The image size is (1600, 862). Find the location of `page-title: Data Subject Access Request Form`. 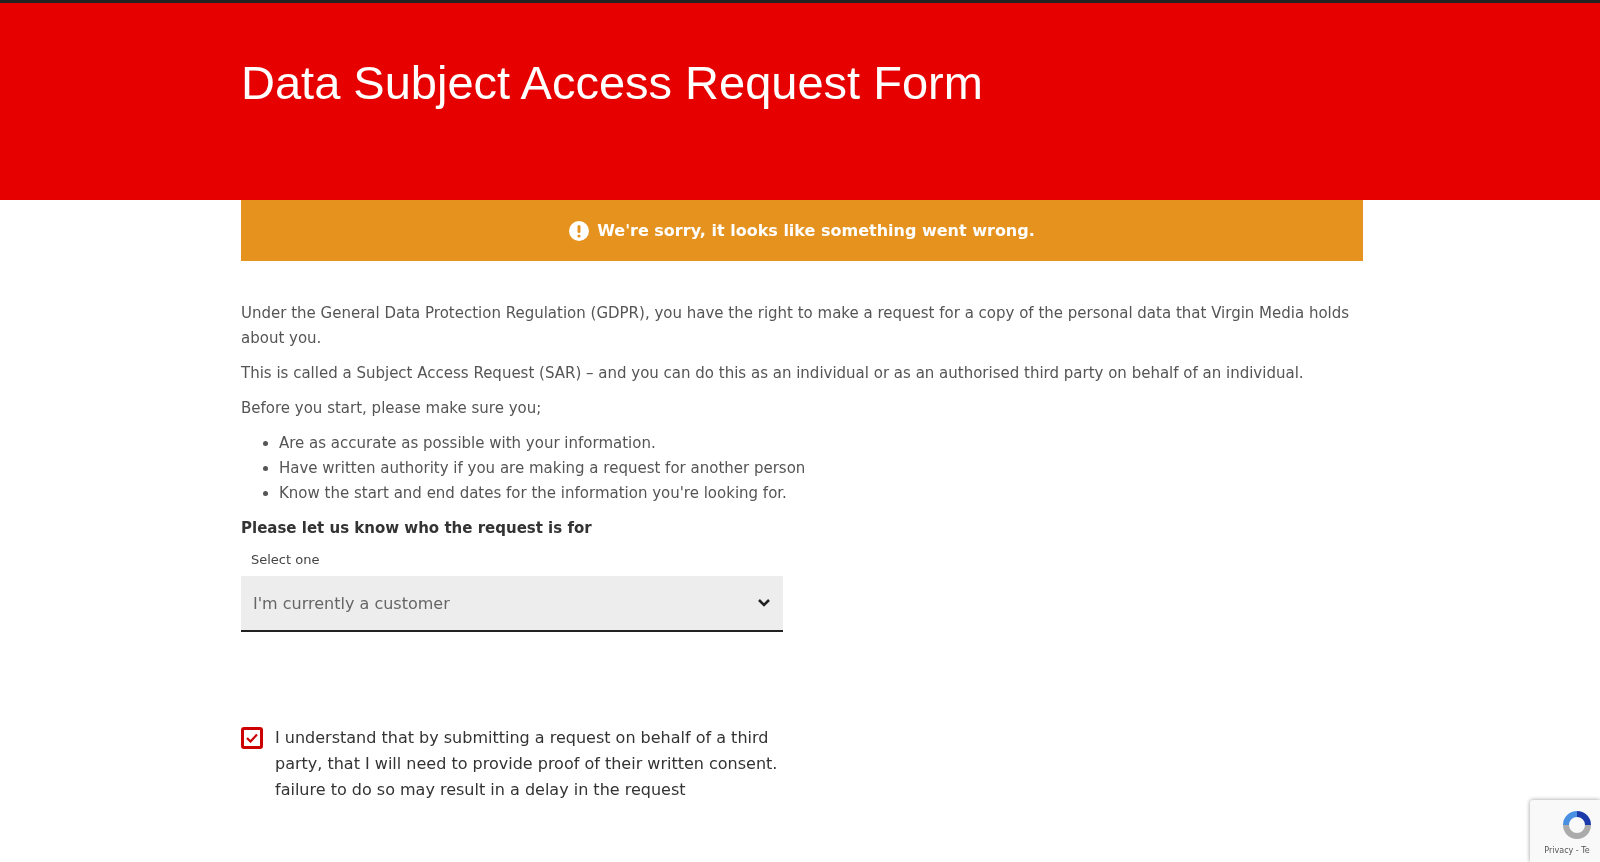

page-title: Data Subject Access Request Form is located at coordinates (612, 82).